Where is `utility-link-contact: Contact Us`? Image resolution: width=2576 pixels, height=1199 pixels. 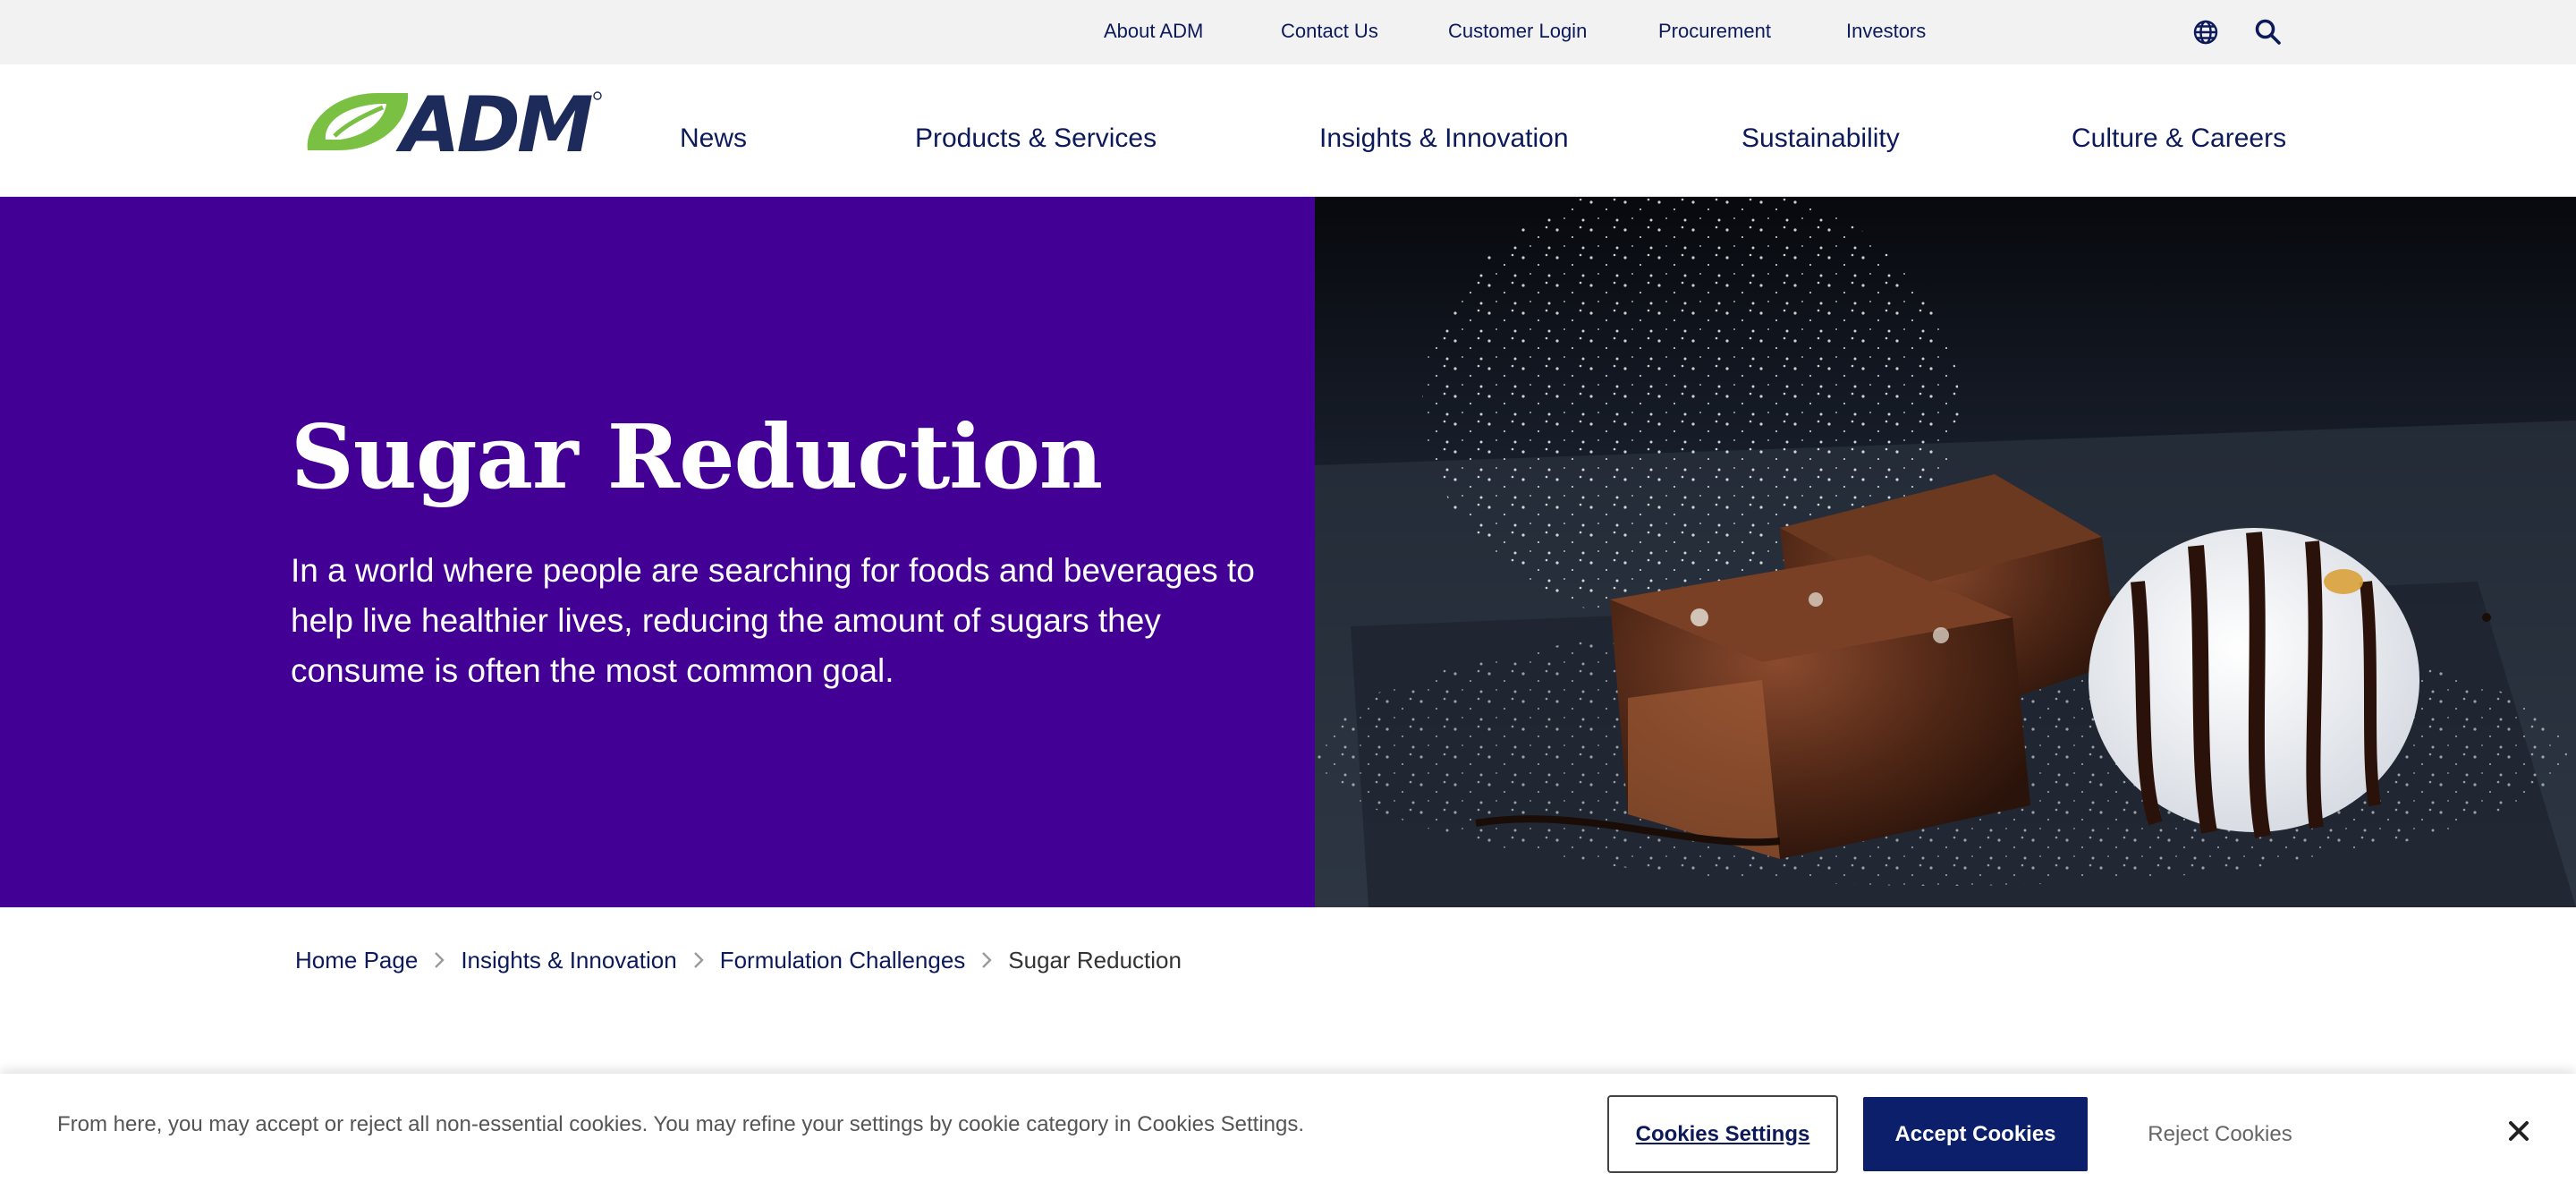
utility-link-contact: Contact Us is located at coordinates (1329, 31).